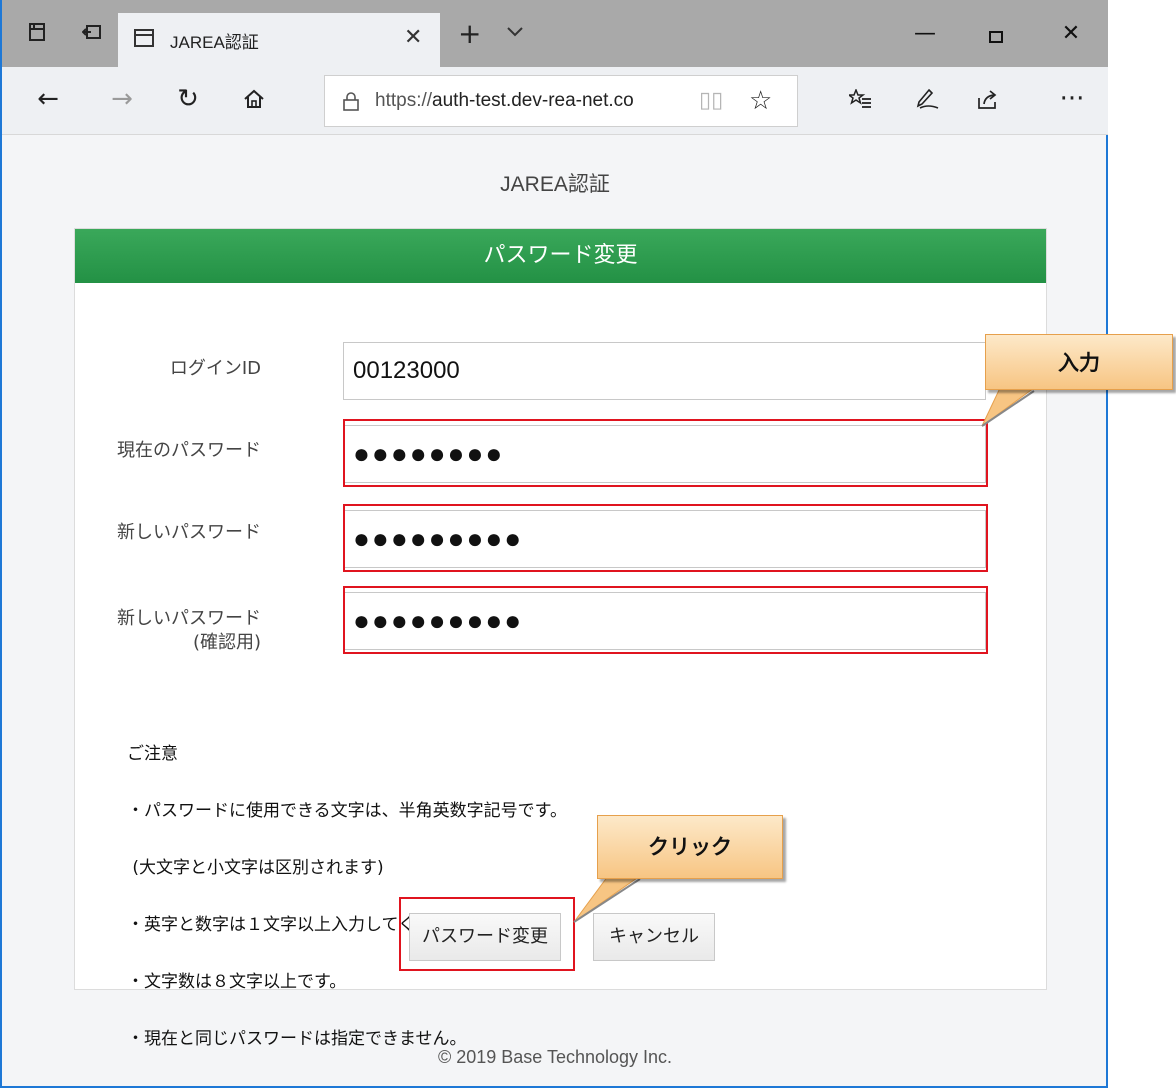  What do you see at coordinates (188, 99) in the screenshot?
I see `refresh-icon: ↻` at bounding box center [188, 99].